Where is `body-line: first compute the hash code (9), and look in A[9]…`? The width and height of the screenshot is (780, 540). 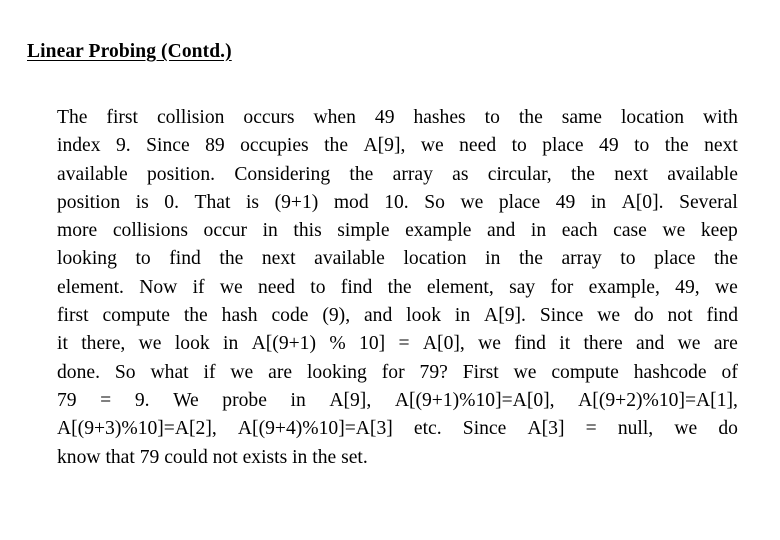 body-line: first compute the hash code (9), and look in A[9]… is located at coordinates (397, 316).